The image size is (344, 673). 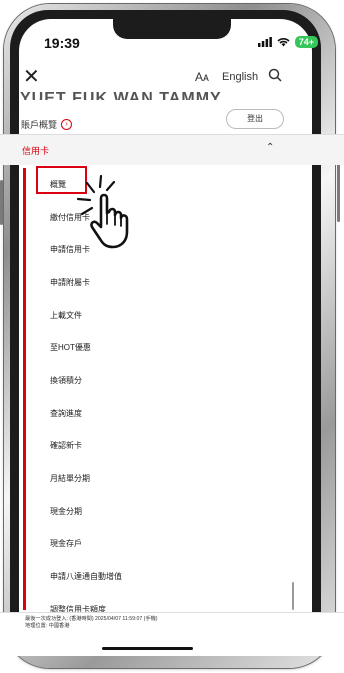 What do you see at coordinates (67, 124) in the screenshot?
I see `arrow-right-circle-icon: ›` at bounding box center [67, 124].